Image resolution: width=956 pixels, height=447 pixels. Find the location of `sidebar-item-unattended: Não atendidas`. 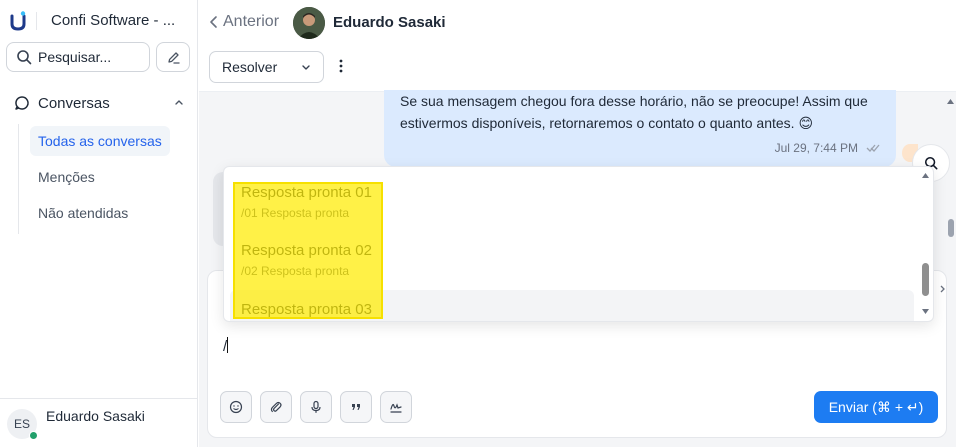

sidebar-item-unattended: Não atendidas is located at coordinates (83, 213).